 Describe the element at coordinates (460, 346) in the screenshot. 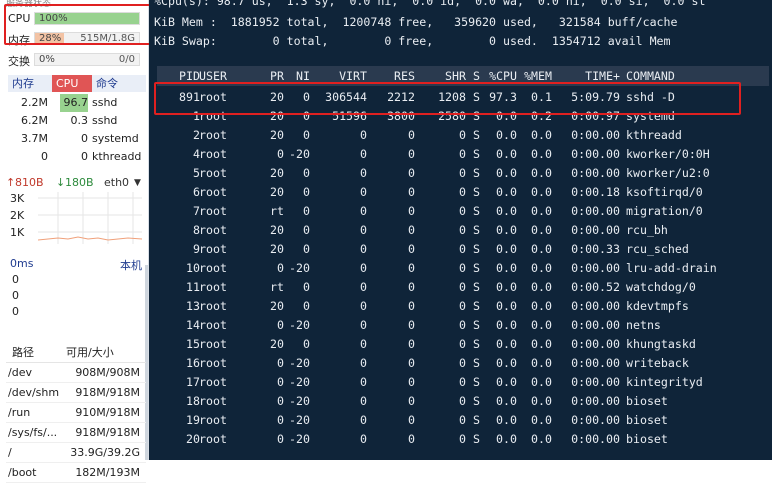

I see `table-row: 15 root 20 0 0 0 0 S 0.0 0.0 0:00.00 khungtaskd` at that location.